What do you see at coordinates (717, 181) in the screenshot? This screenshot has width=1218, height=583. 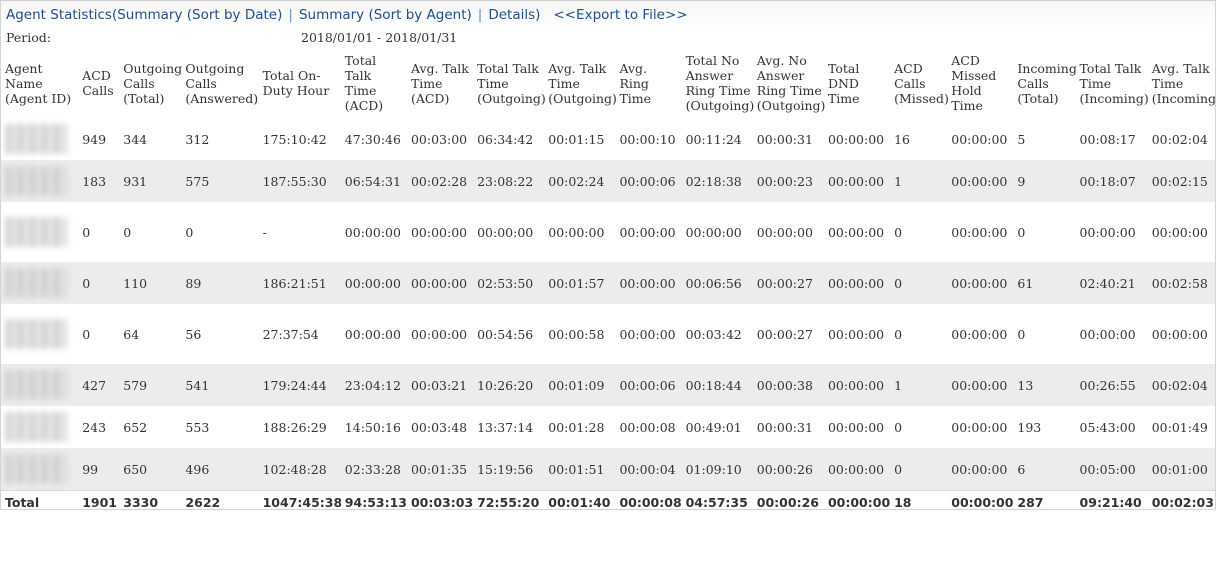 I see `table-cell: 02:18:38` at bounding box center [717, 181].